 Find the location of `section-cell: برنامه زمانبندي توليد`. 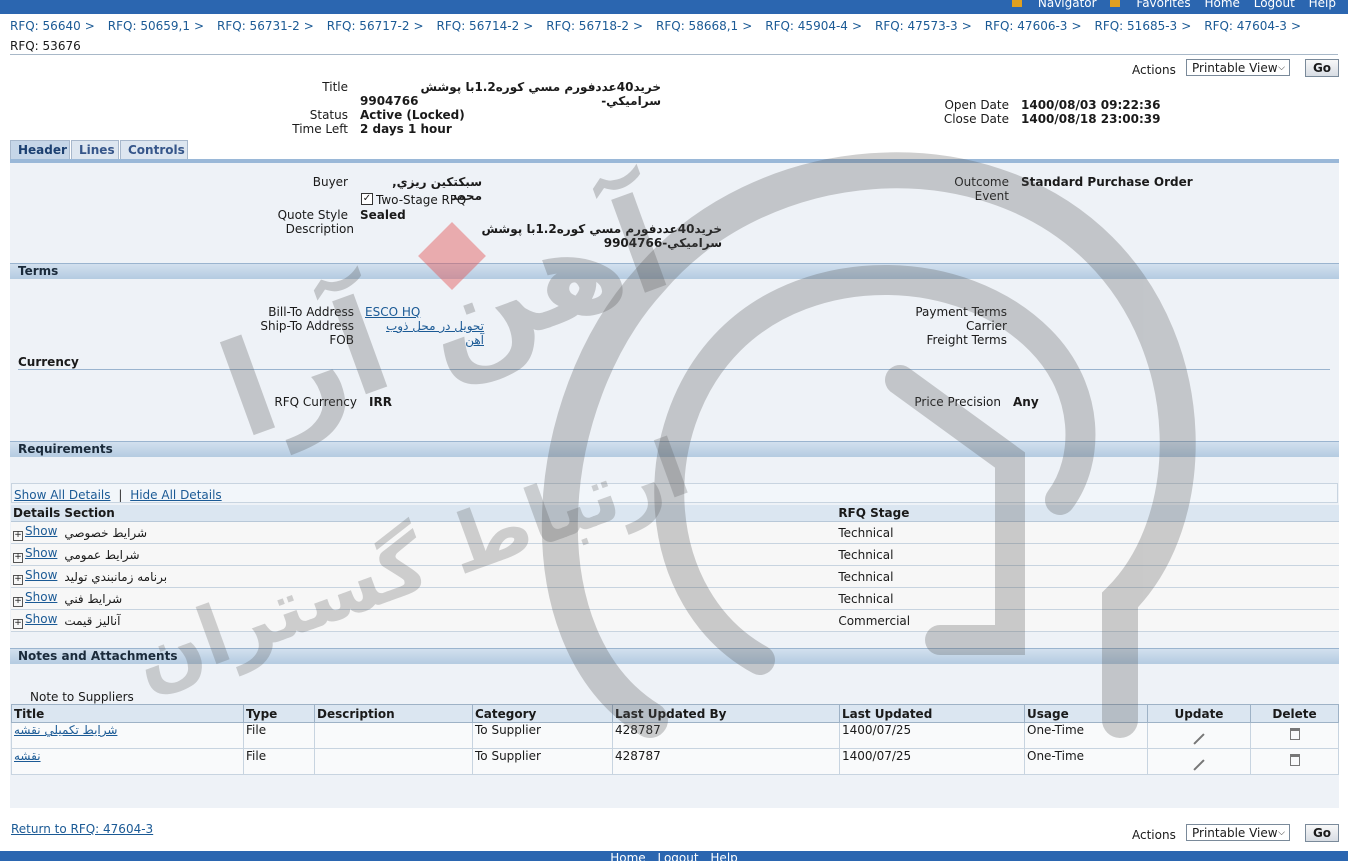

section-cell: برنامه زمانبندي توليد is located at coordinates (449, 576).